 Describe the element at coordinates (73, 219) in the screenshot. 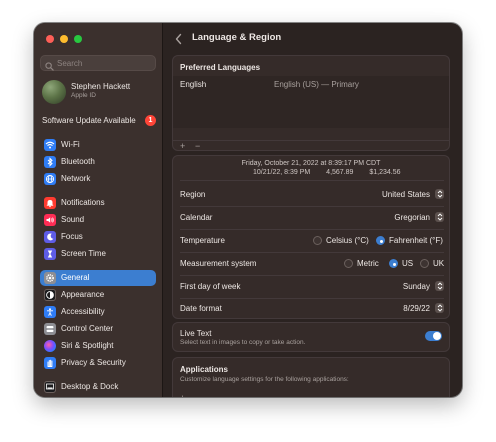

I see `sidebar-item-label: Sound` at that location.